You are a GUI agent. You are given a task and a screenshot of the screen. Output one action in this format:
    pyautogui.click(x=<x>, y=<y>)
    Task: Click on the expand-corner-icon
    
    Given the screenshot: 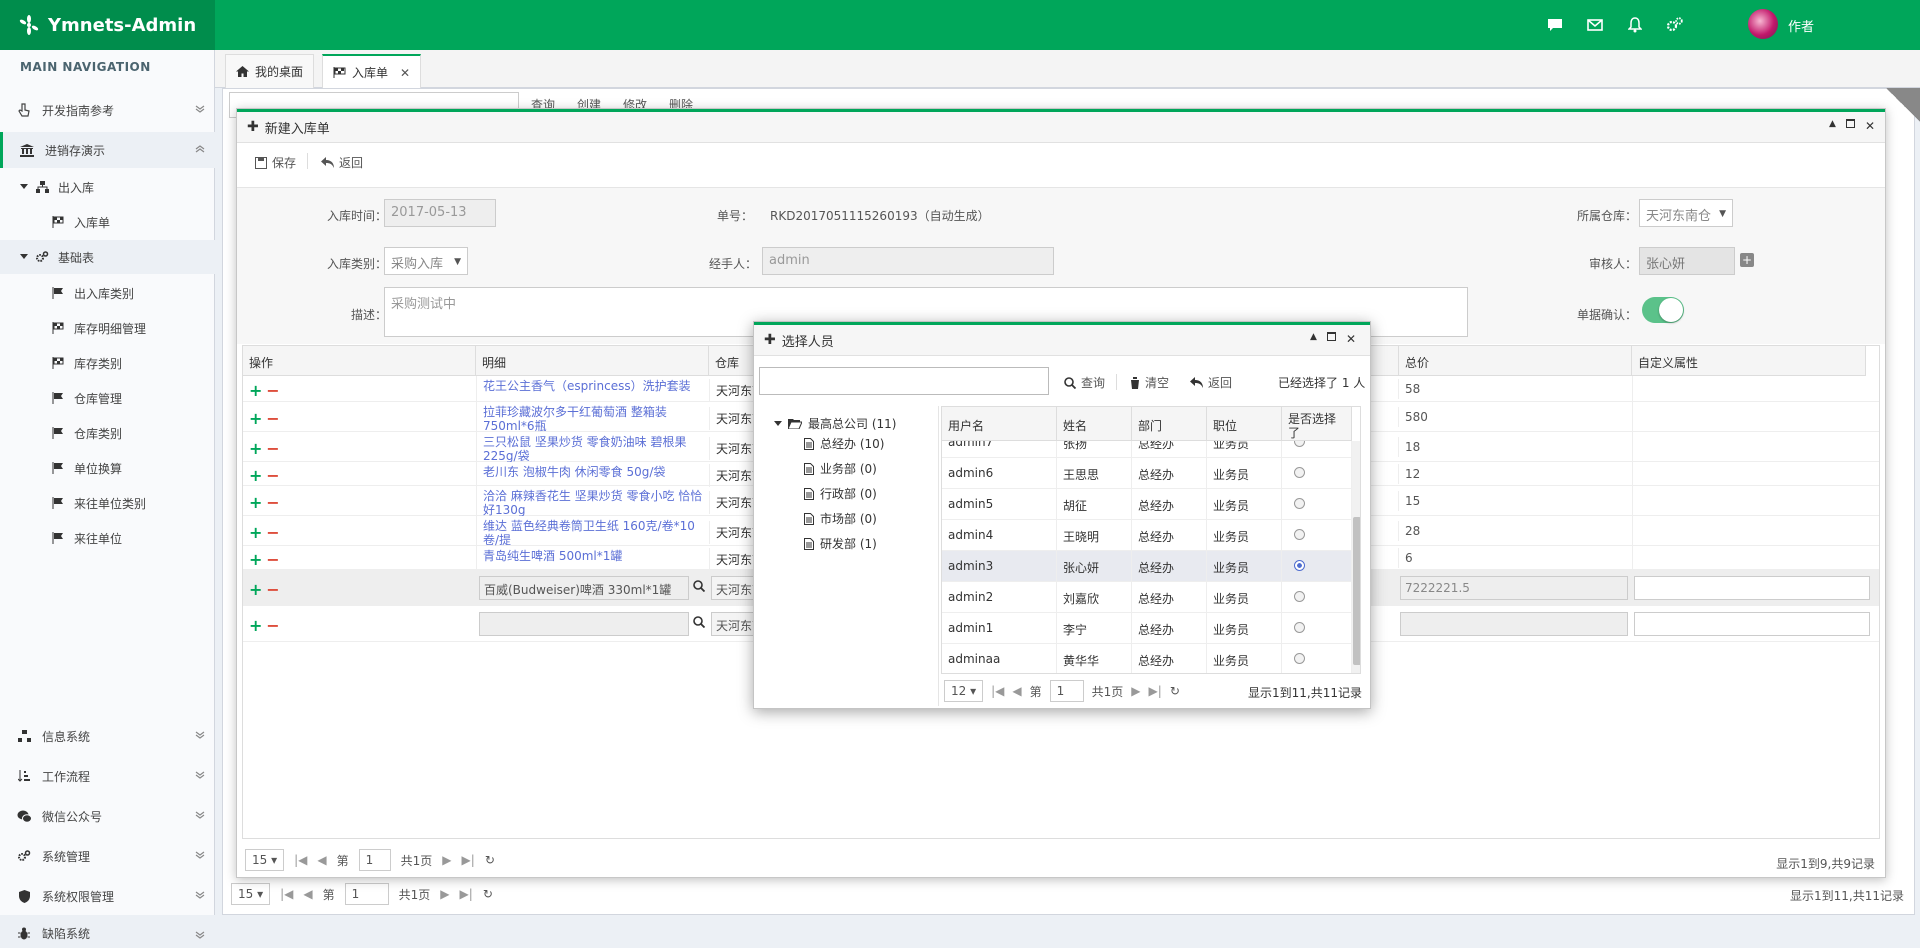 What is the action you would take?
    pyautogui.click(x=1903, y=105)
    